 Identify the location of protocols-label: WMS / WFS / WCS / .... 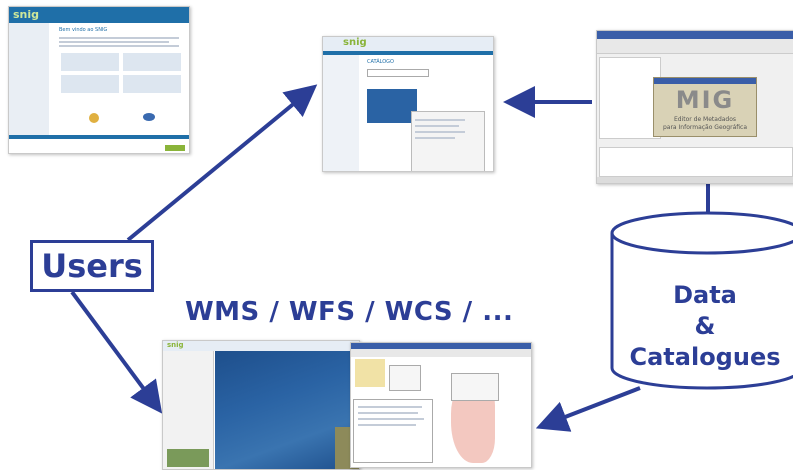
(349, 312).